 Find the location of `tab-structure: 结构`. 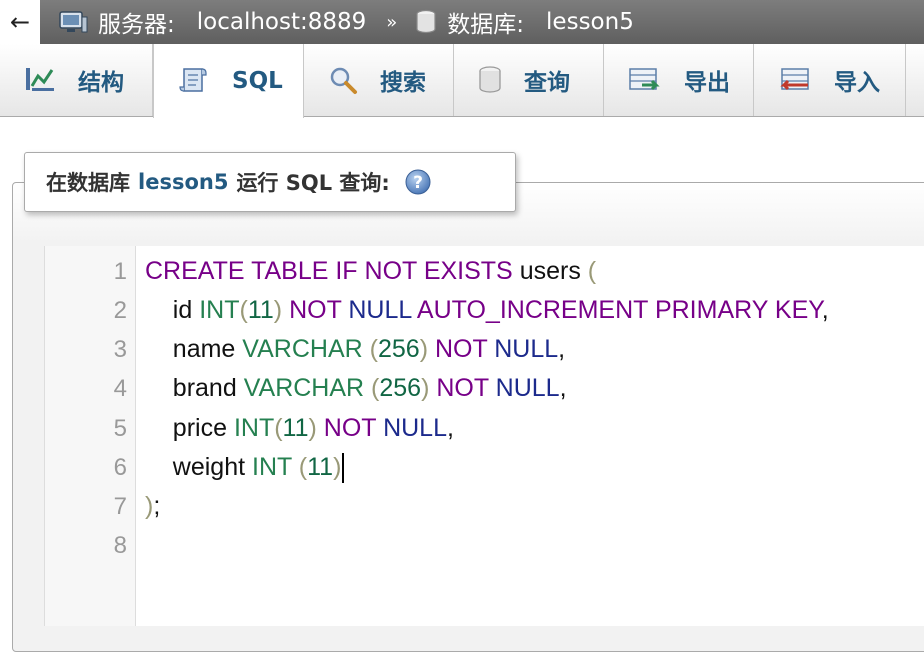

tab-structure: 结构 is located at coordinates (76, 80).